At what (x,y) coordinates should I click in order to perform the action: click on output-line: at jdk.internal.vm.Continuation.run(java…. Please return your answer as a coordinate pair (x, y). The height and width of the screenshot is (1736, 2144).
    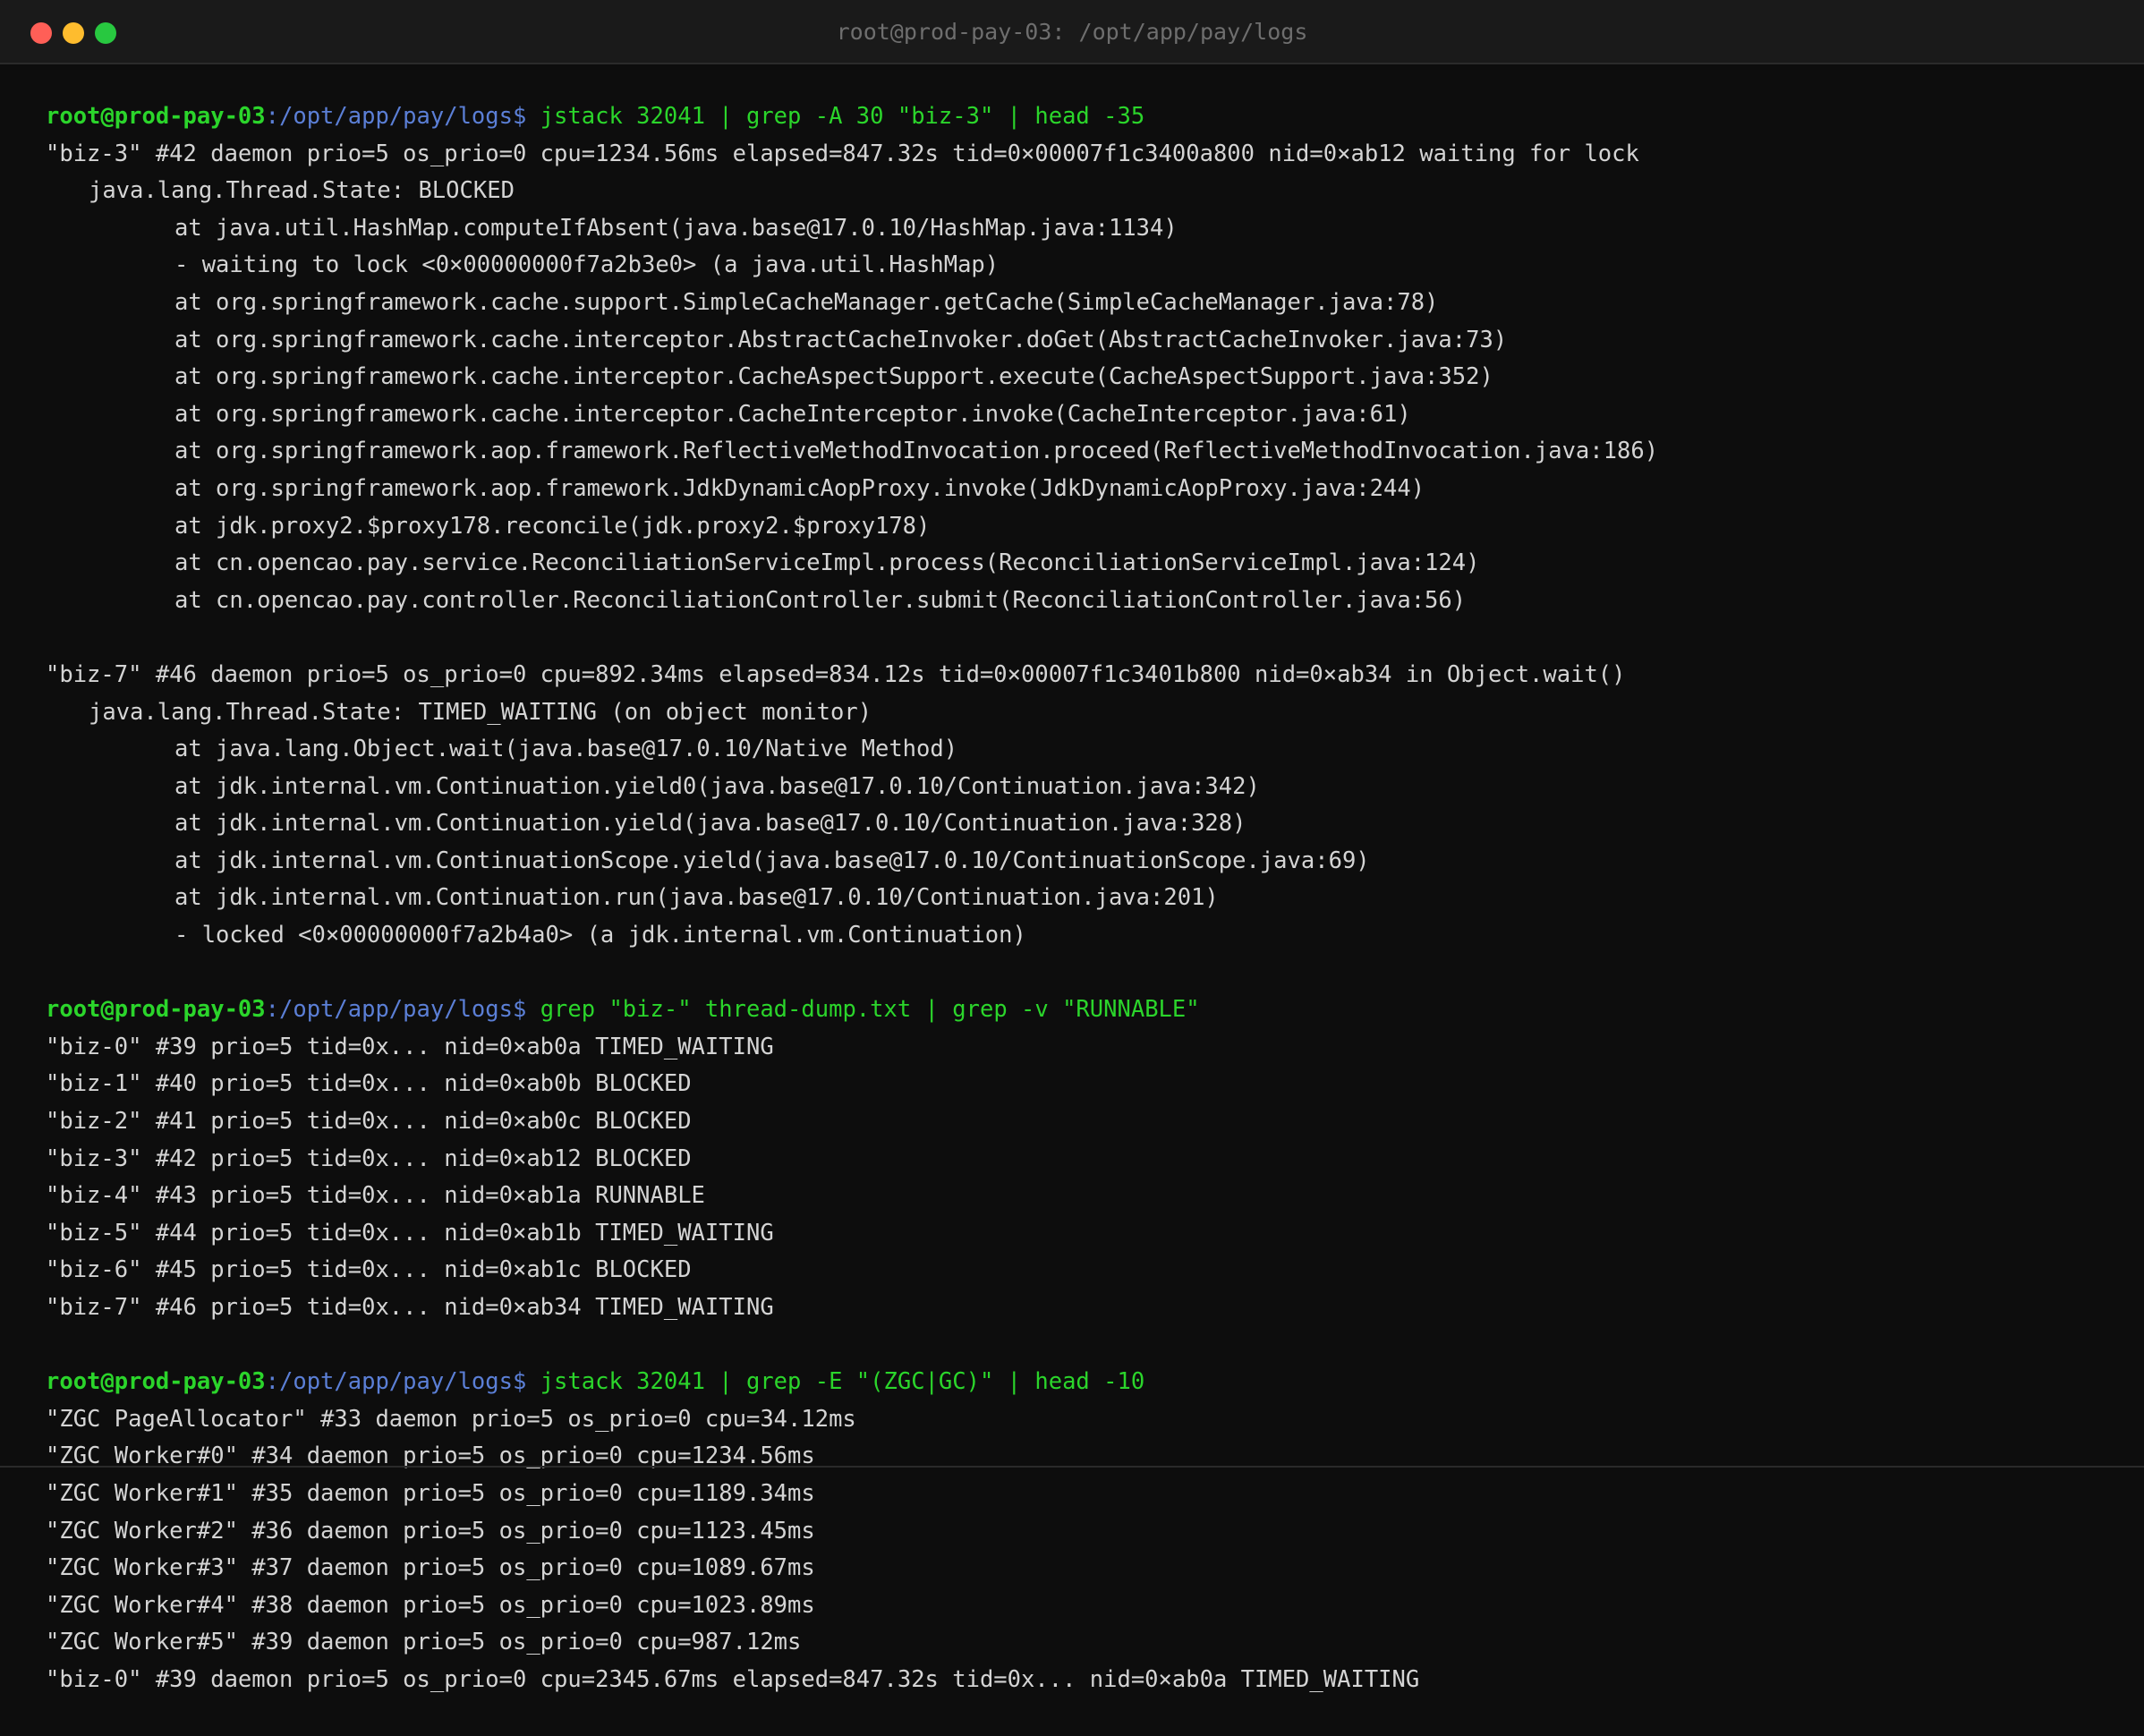
    Looking at the image, I should click on (696, 898).